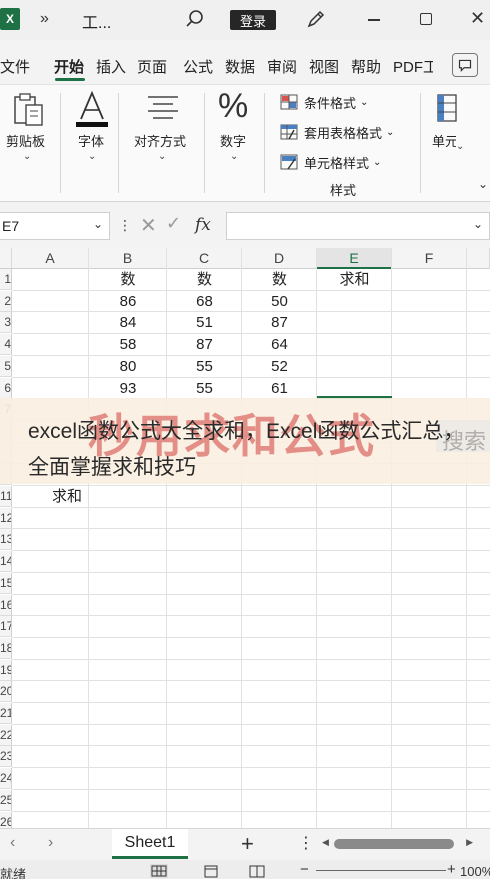  What do you see at coordinates (128, 344) in the screenshot?
I see `cell: 58` at bounding box center [128, 344].